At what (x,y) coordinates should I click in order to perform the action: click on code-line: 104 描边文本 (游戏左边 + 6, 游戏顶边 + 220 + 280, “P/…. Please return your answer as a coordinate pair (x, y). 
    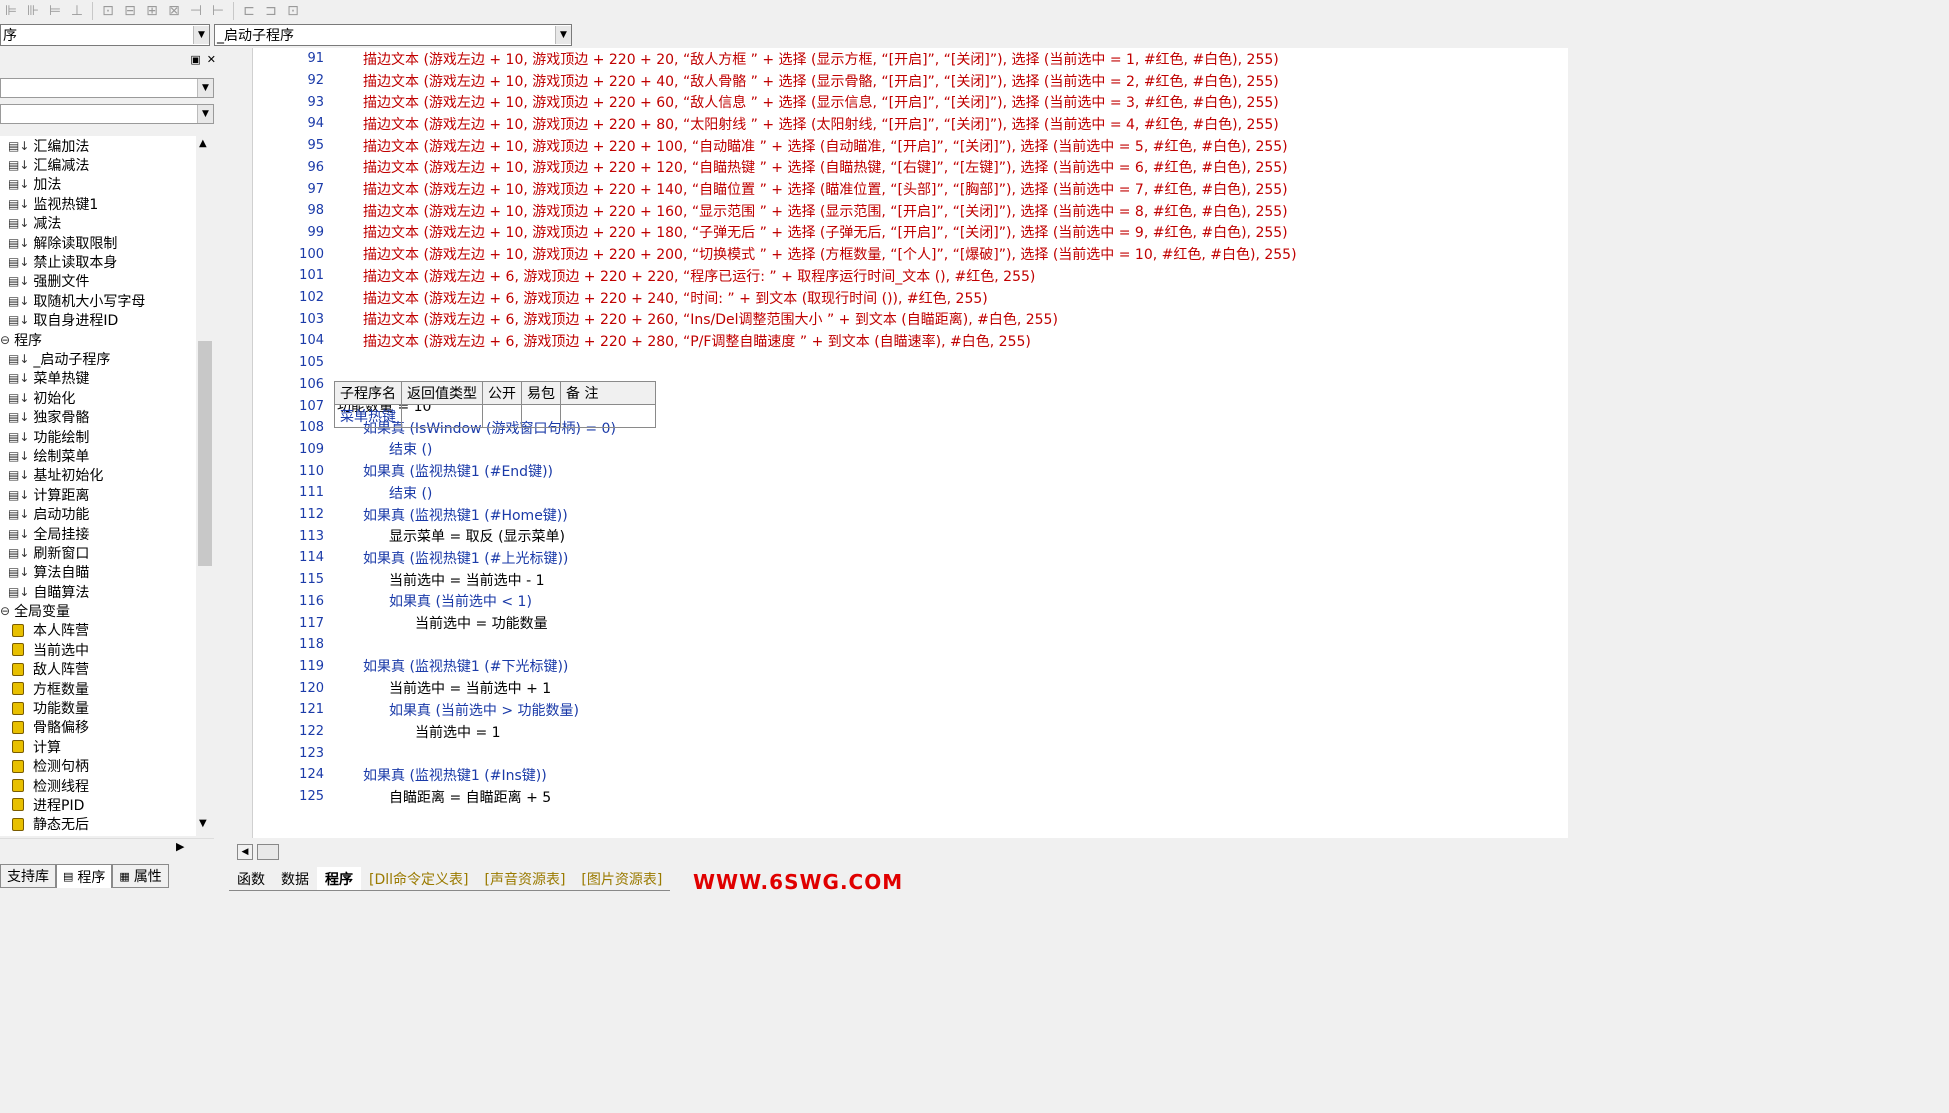
    Looking at the image, I should click on (910, 341).